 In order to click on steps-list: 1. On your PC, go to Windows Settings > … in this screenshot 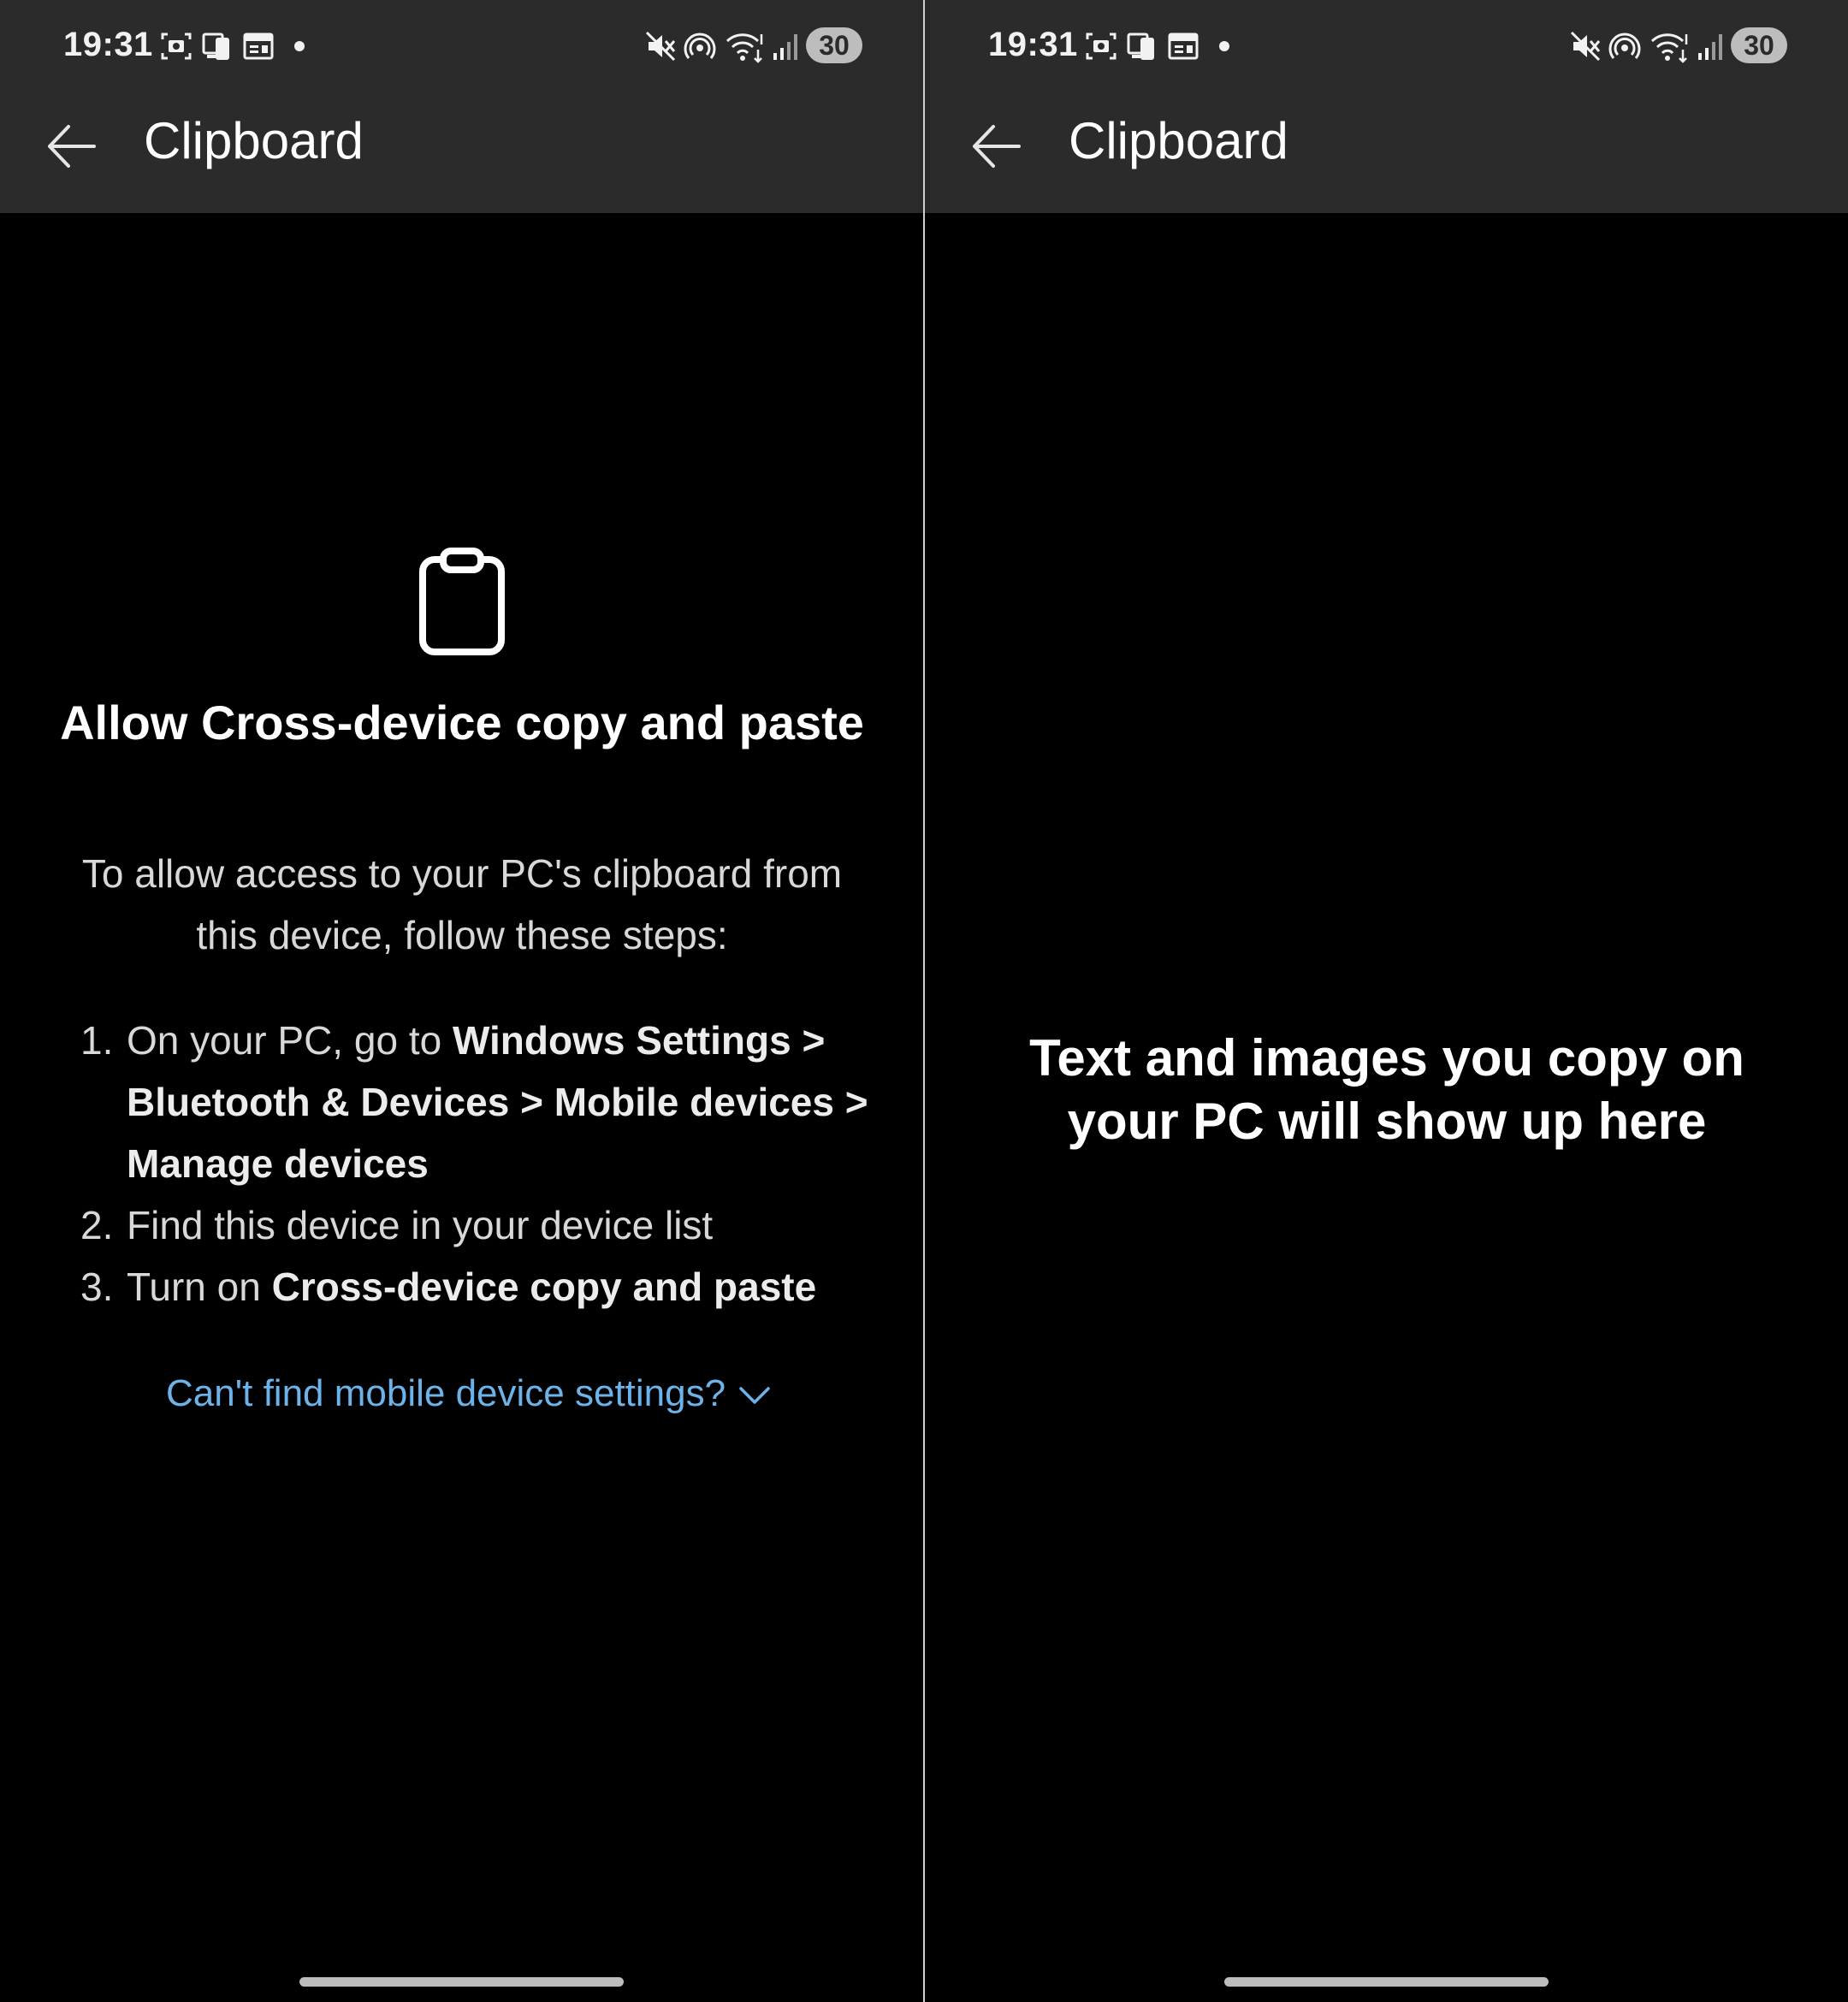, I will do `click(482, 1164)`.